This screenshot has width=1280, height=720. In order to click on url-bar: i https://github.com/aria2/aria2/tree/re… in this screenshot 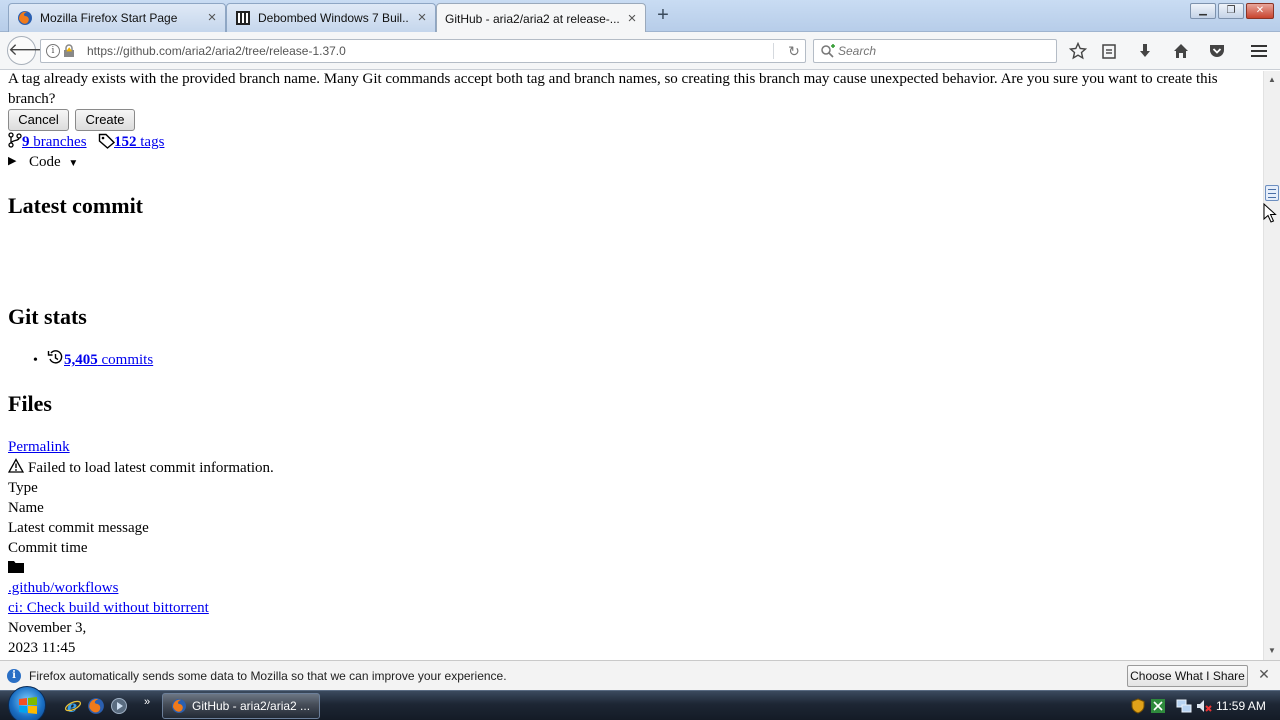, I will do `click(423, 51)`.